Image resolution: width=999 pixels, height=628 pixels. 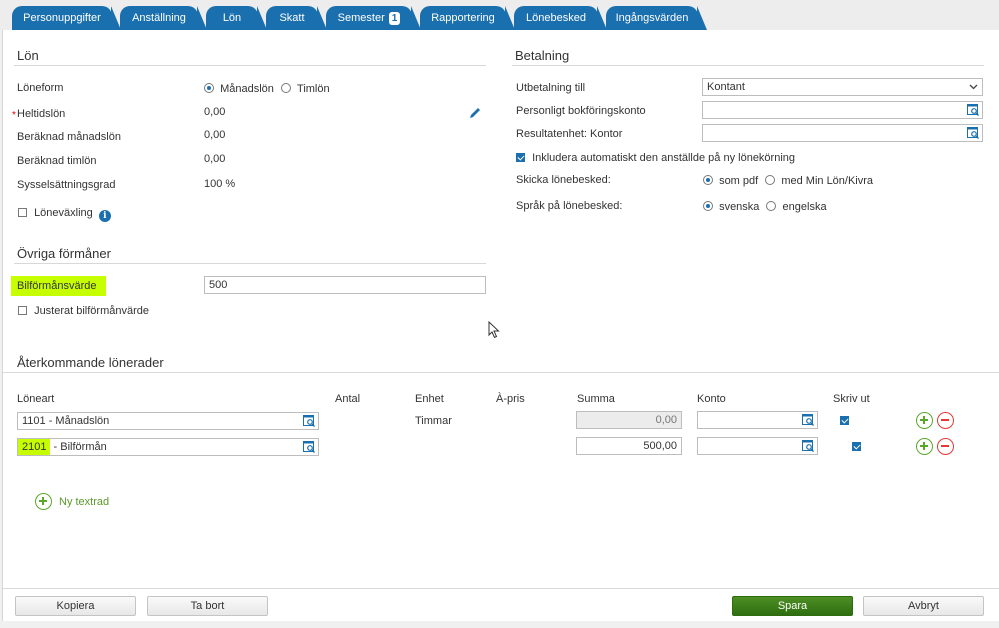 I want to click on inkludera-checkbox, so click(x=520, y=157).